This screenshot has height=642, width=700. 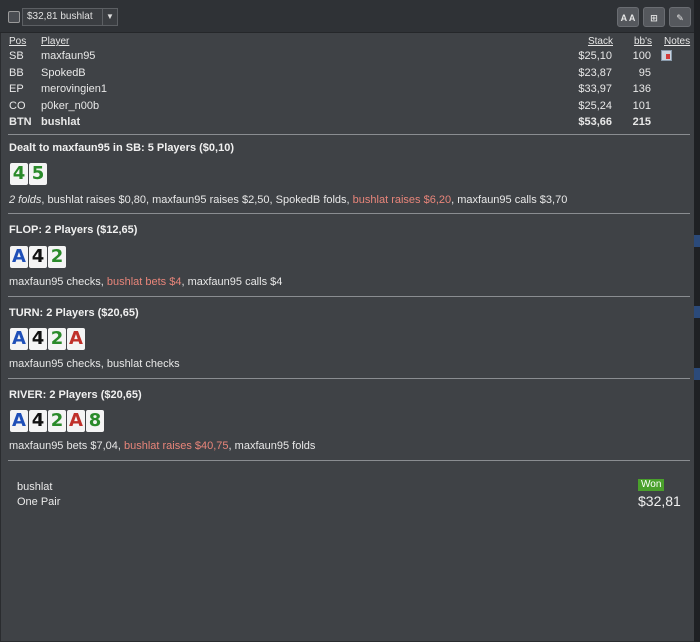 I want to click on grid-icon: ⊞, so click(x=654, y=17).